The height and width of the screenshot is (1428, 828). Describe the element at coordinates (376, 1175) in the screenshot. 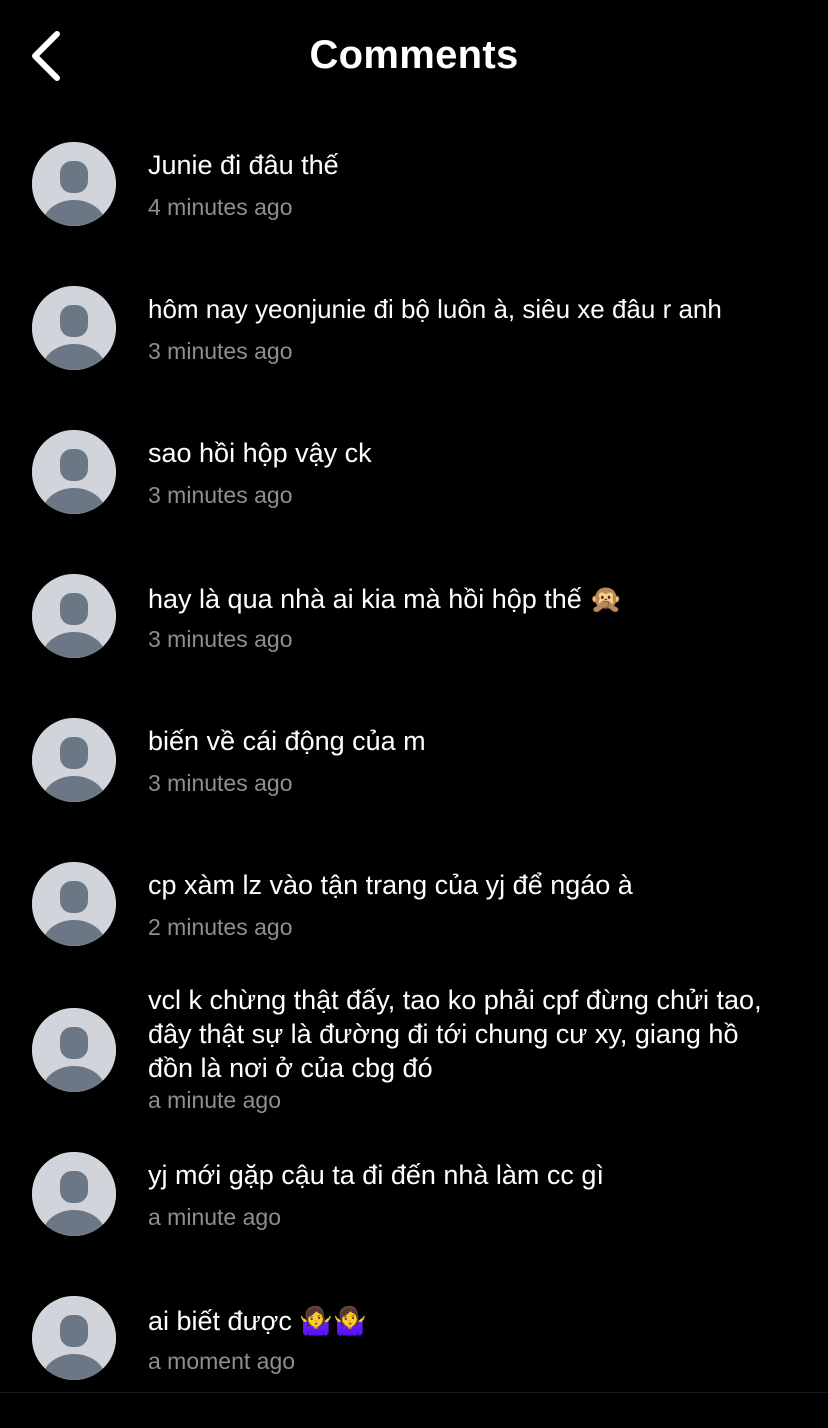

I see `comment-text: yj mới gặp cậu ta đi đến nhà làm cc gì` at that location.